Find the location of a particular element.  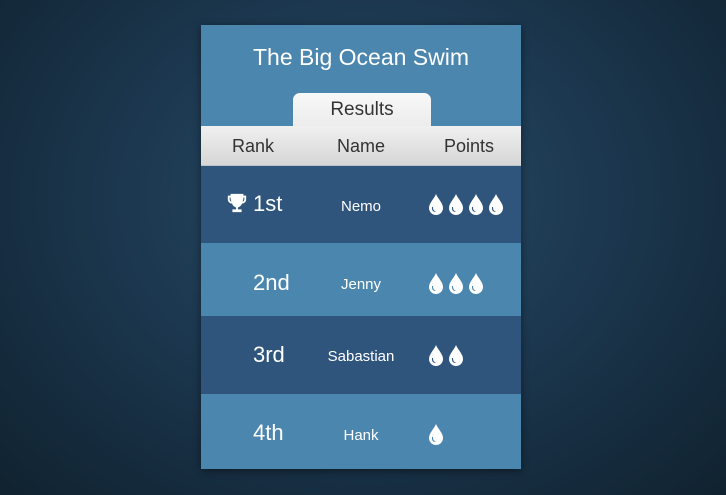

table-row: 2nd Jenny is located at coordinates (361, 279).